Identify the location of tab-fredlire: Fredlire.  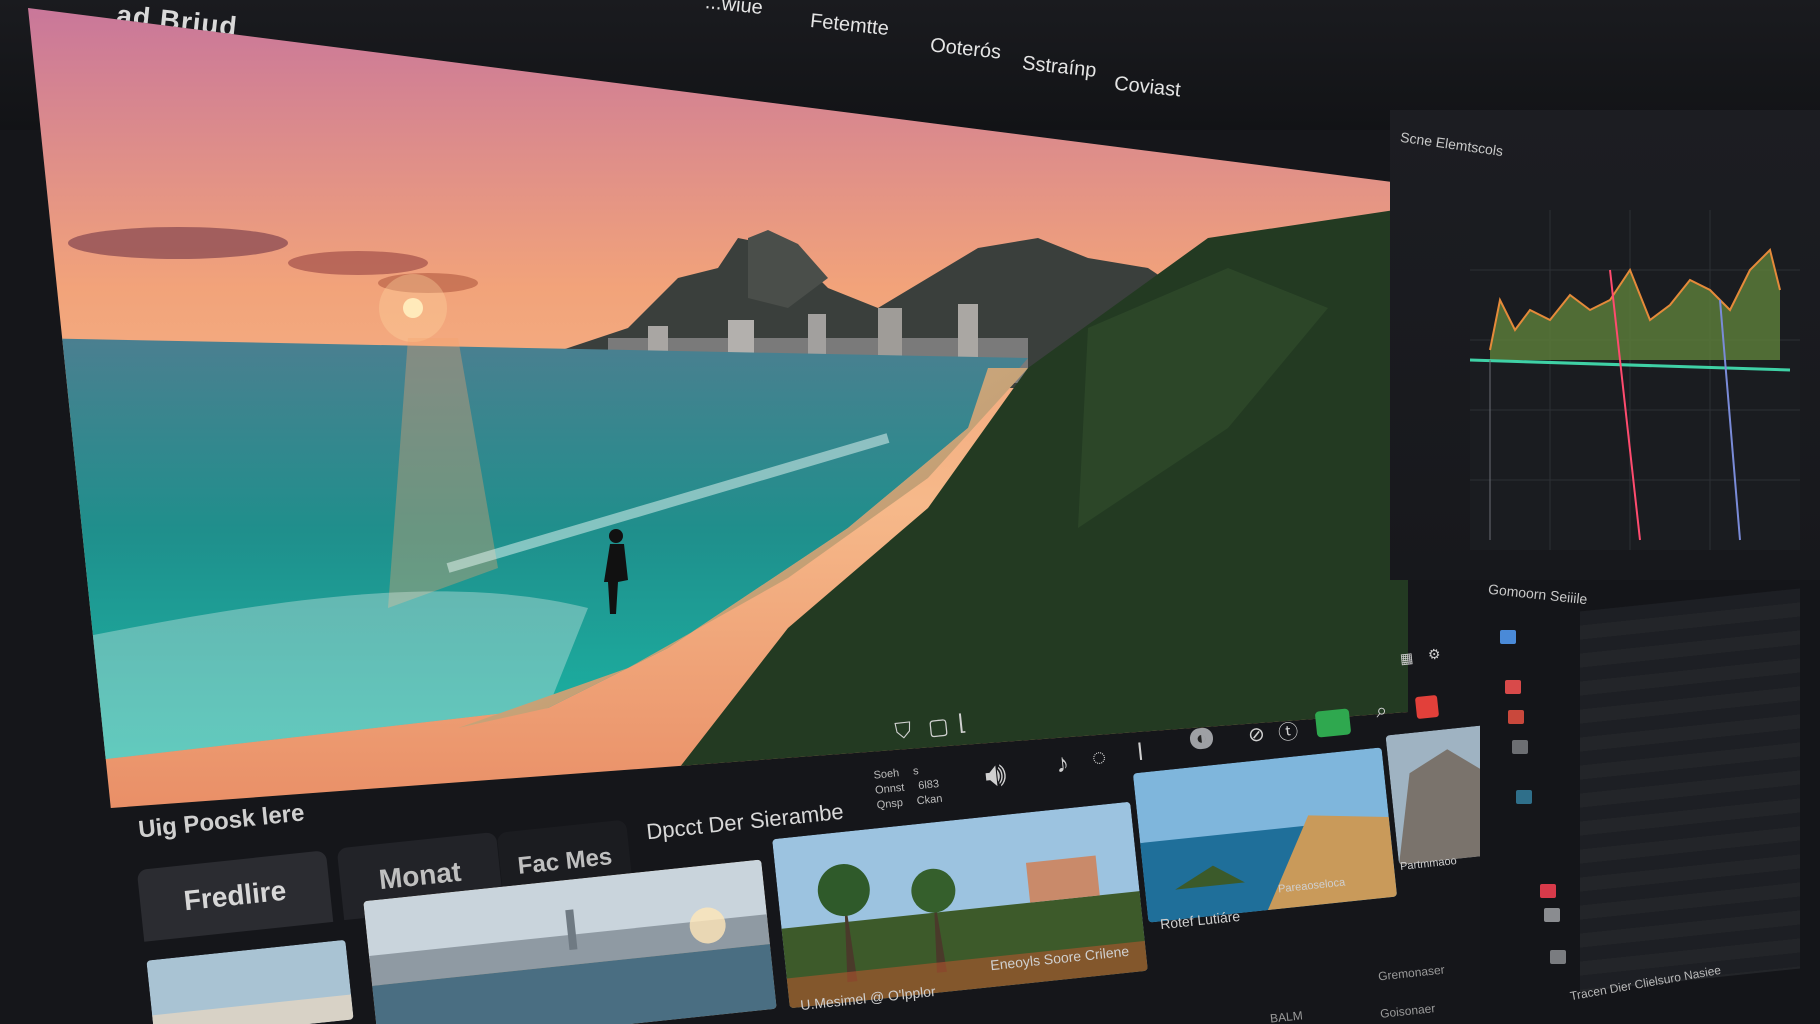
(235, 896).